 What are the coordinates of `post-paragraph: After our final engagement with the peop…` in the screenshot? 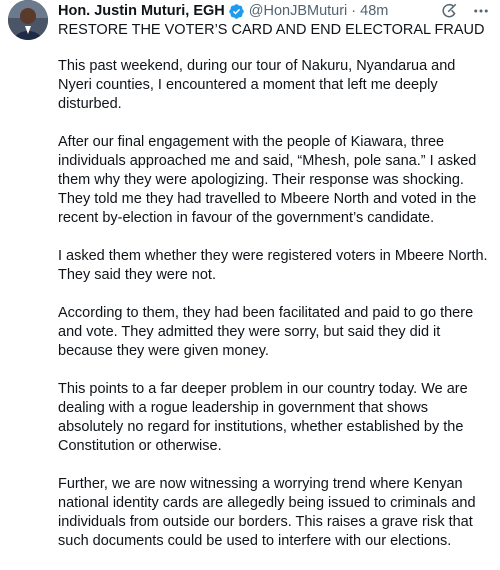 It's located at (267, 180).